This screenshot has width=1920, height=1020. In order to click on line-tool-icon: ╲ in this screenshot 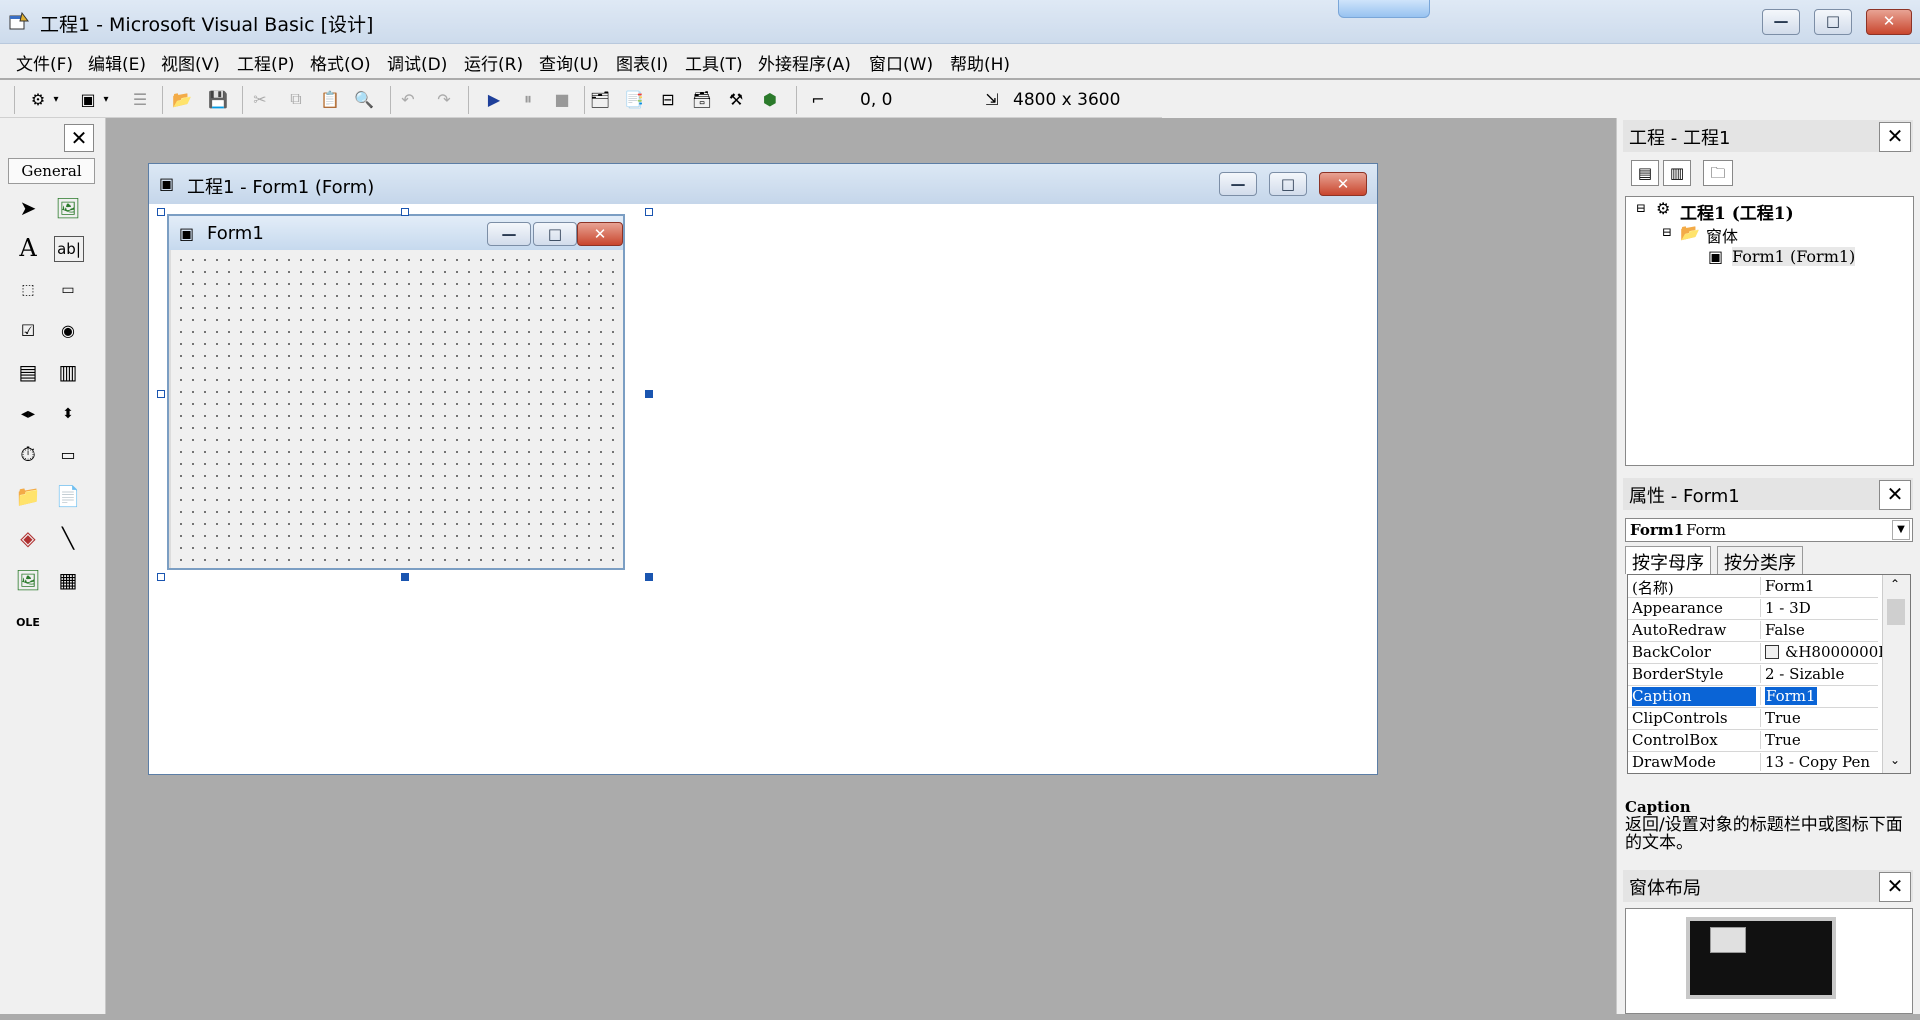, I will do `click(68, 538)`.